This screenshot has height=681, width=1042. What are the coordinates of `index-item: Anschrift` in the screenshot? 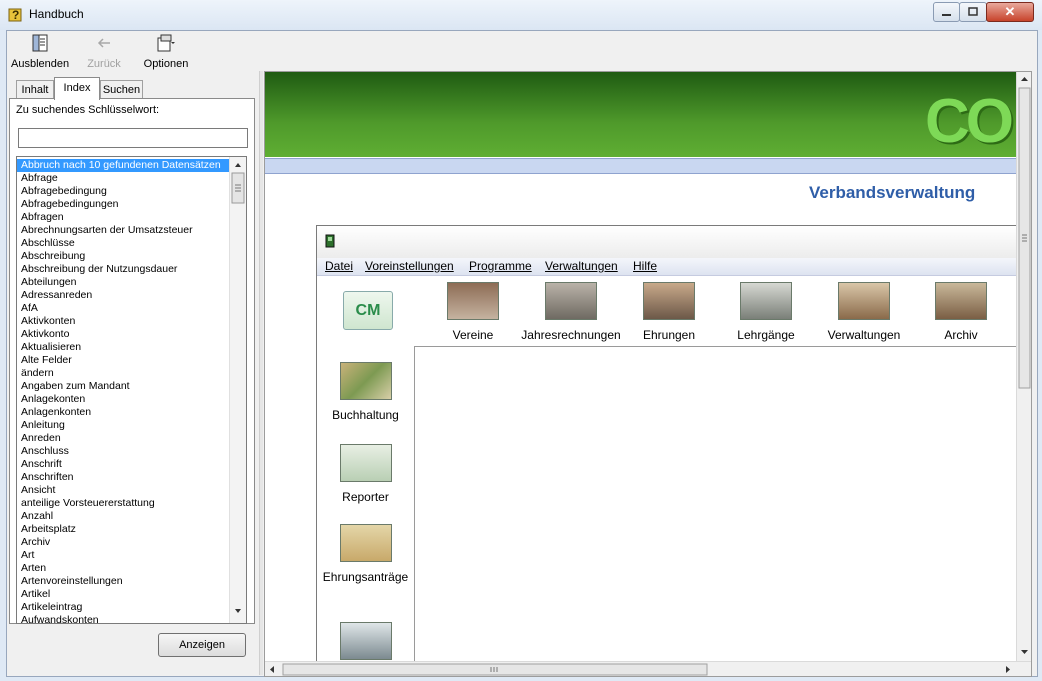 It's located at (123, 464).